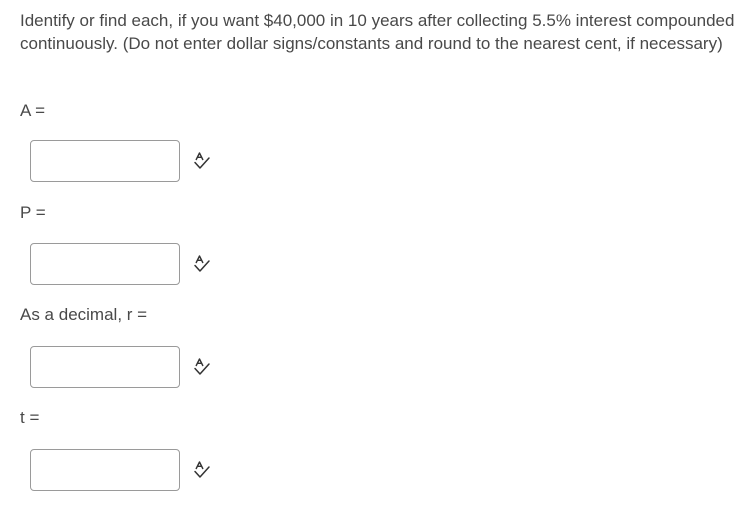  I want to click on answer-input-a, so click(105, 161).